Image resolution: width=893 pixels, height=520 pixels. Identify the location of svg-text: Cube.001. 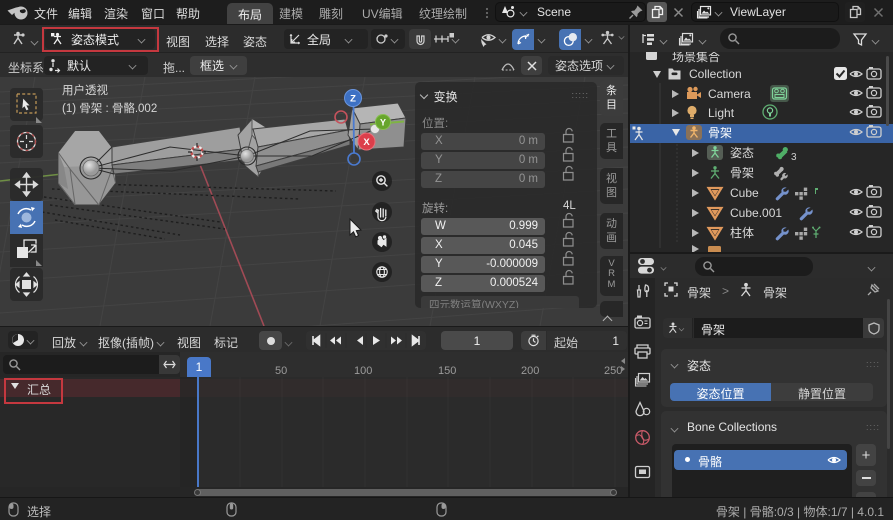
(756, 213).